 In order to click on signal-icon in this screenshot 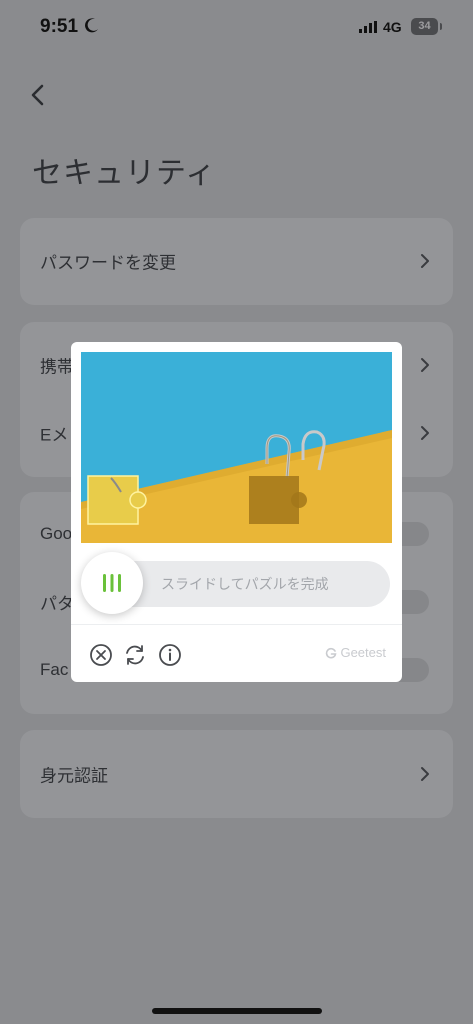, I will do `click(368, 27)`.